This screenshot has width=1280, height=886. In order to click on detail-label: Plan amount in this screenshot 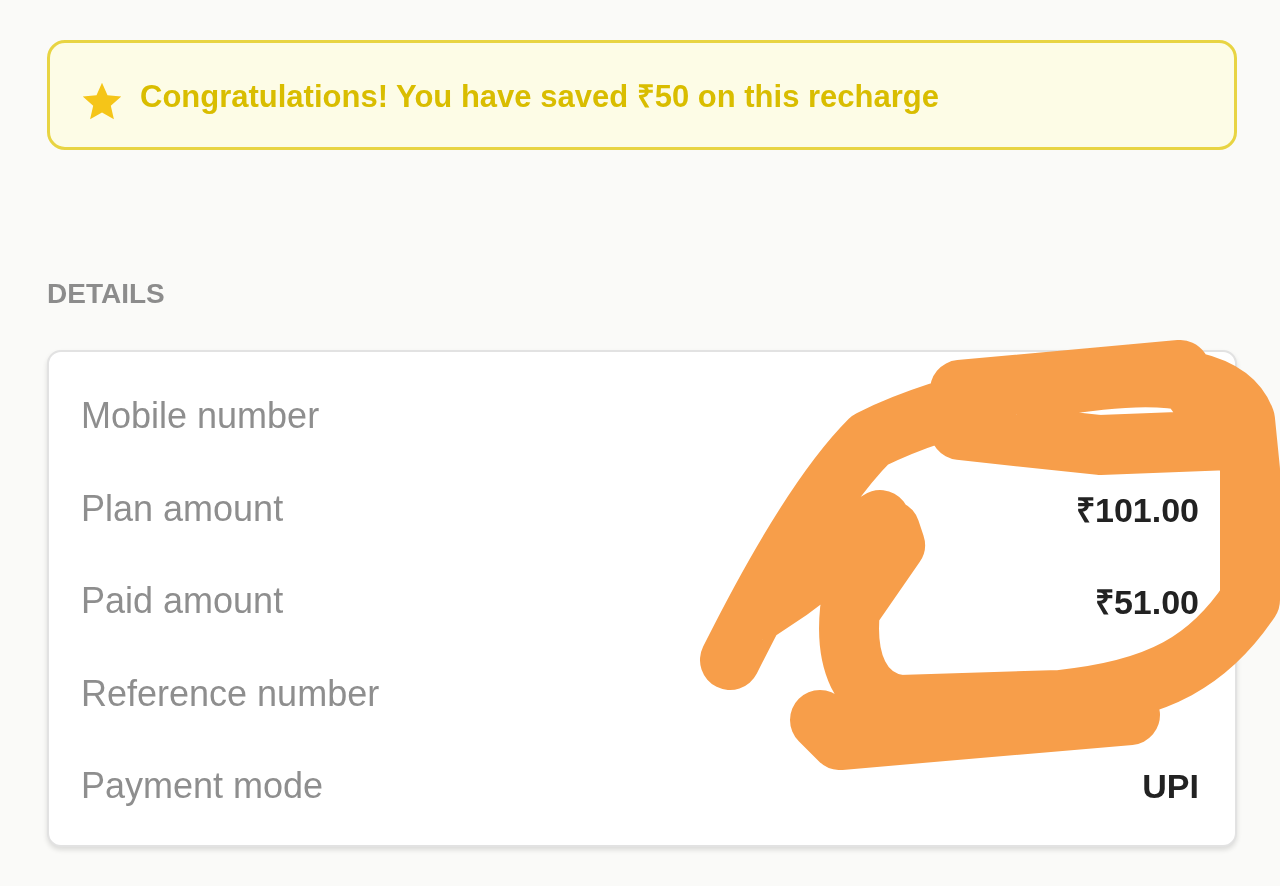, I will do `click(182, 508)`.